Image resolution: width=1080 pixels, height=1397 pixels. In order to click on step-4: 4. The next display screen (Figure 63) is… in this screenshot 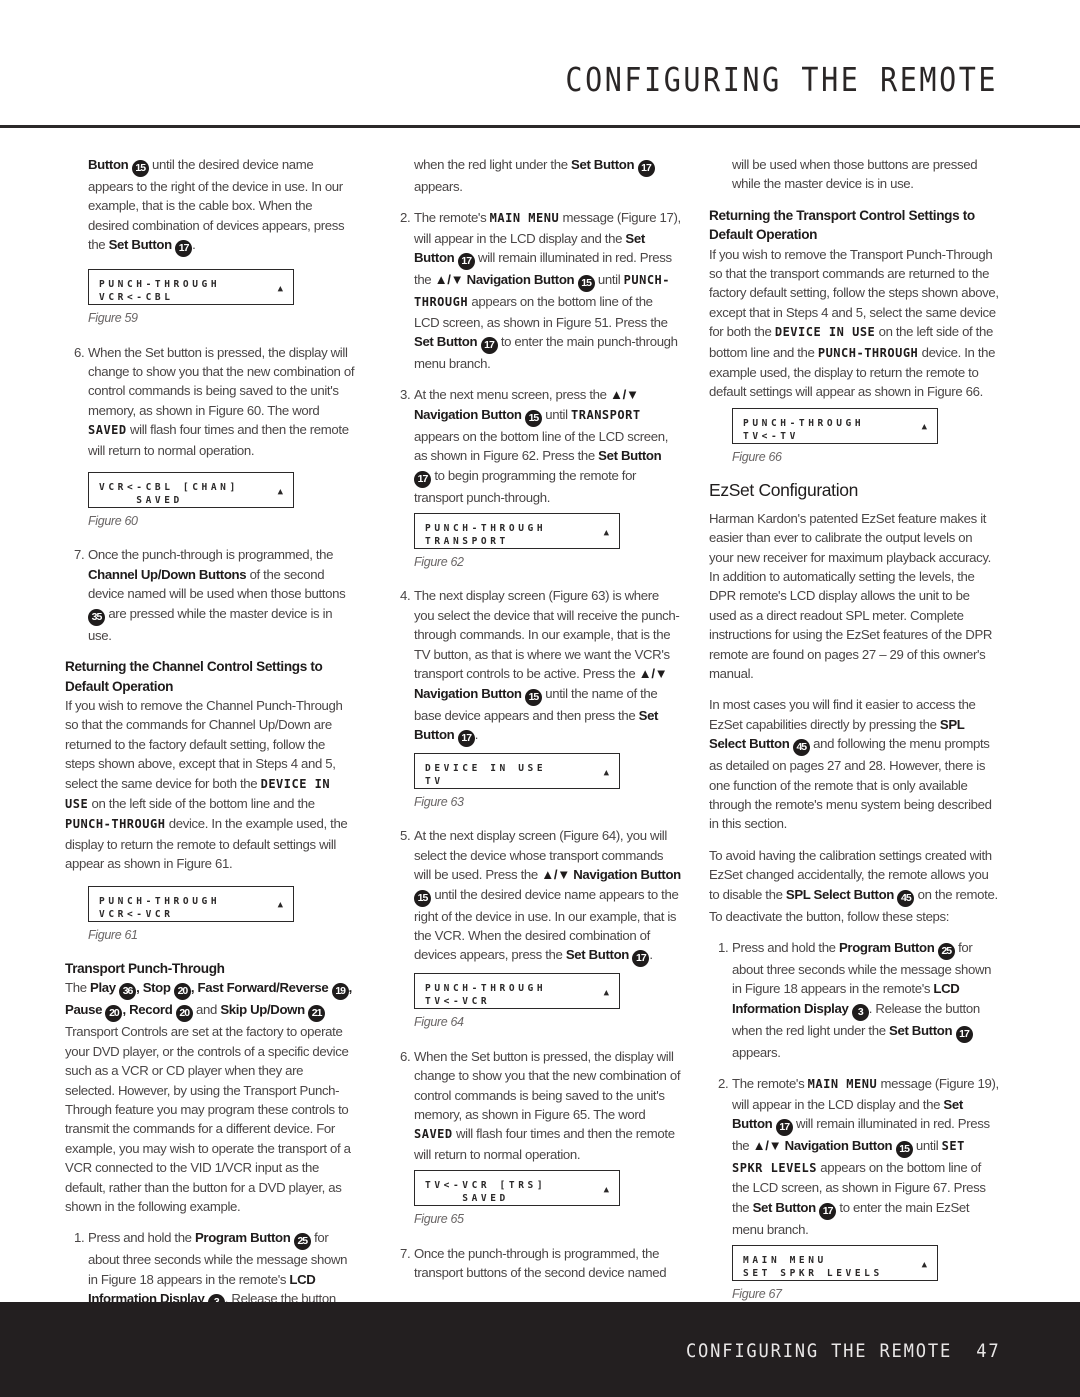, I will do `click(536, 666)`.